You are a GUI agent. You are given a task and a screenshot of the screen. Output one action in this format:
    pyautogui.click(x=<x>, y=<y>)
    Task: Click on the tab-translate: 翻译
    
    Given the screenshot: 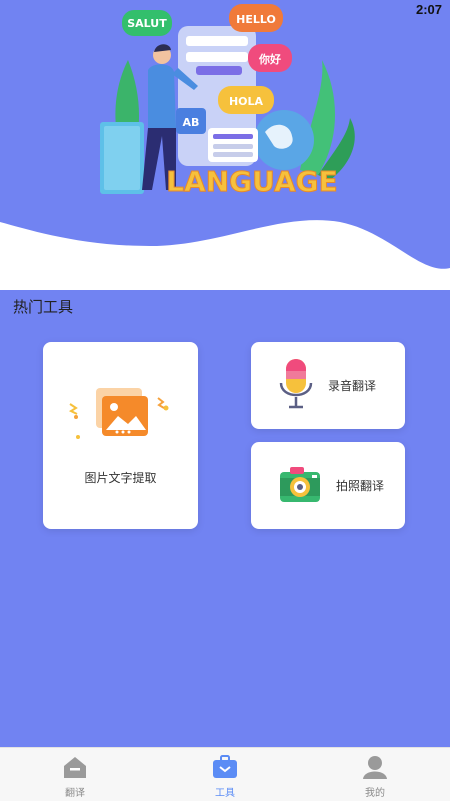 What is the action you would take?
    pyautogui.click(x=75, y=774)
    